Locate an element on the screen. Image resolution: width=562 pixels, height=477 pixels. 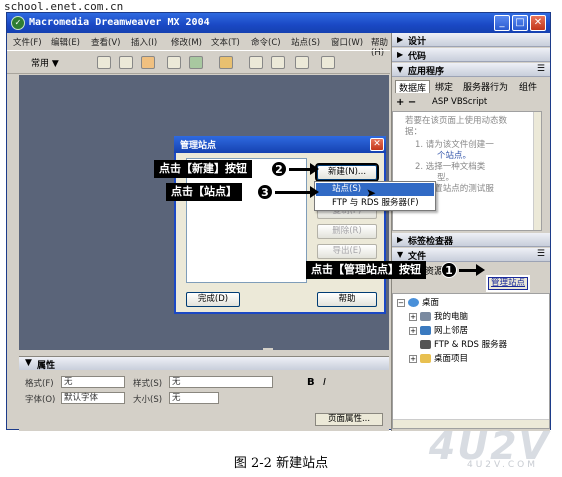
named-anchor-icon is located at coordinates (148, 62).